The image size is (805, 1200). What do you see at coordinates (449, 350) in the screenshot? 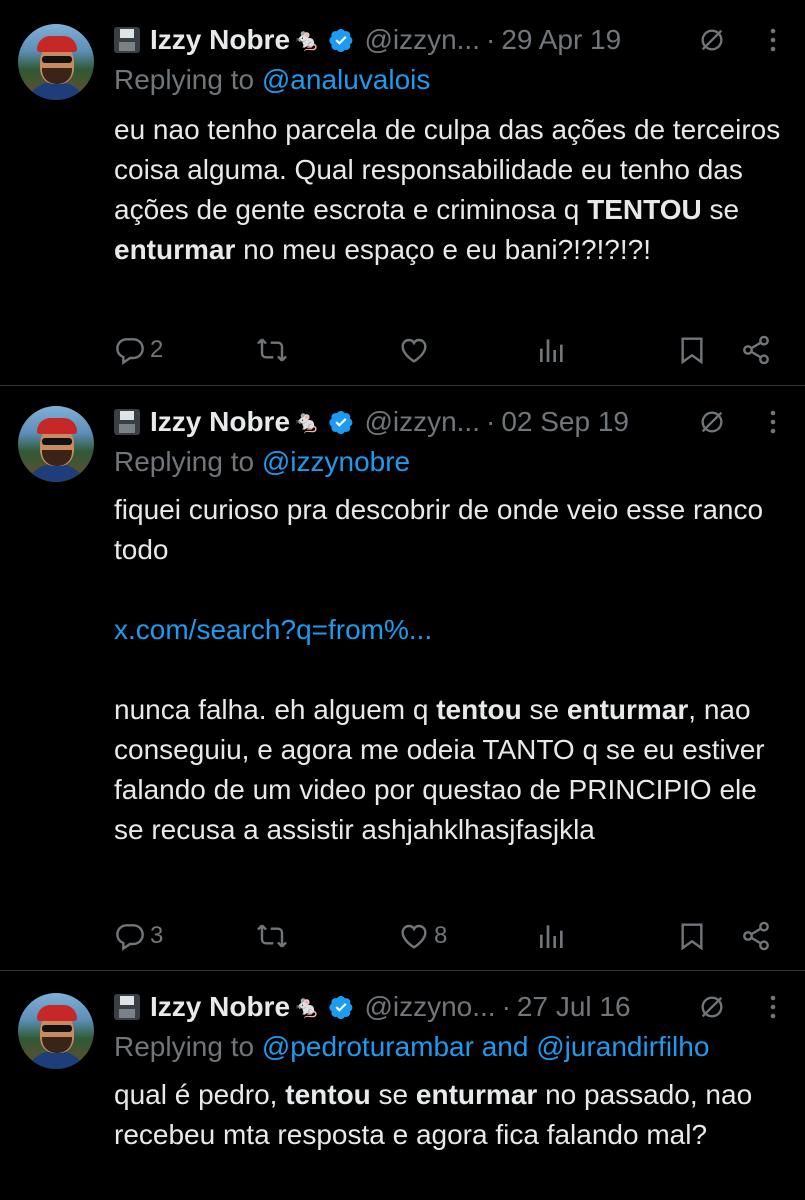
I see `action-bar: 2` at bounding box center [449, 350].